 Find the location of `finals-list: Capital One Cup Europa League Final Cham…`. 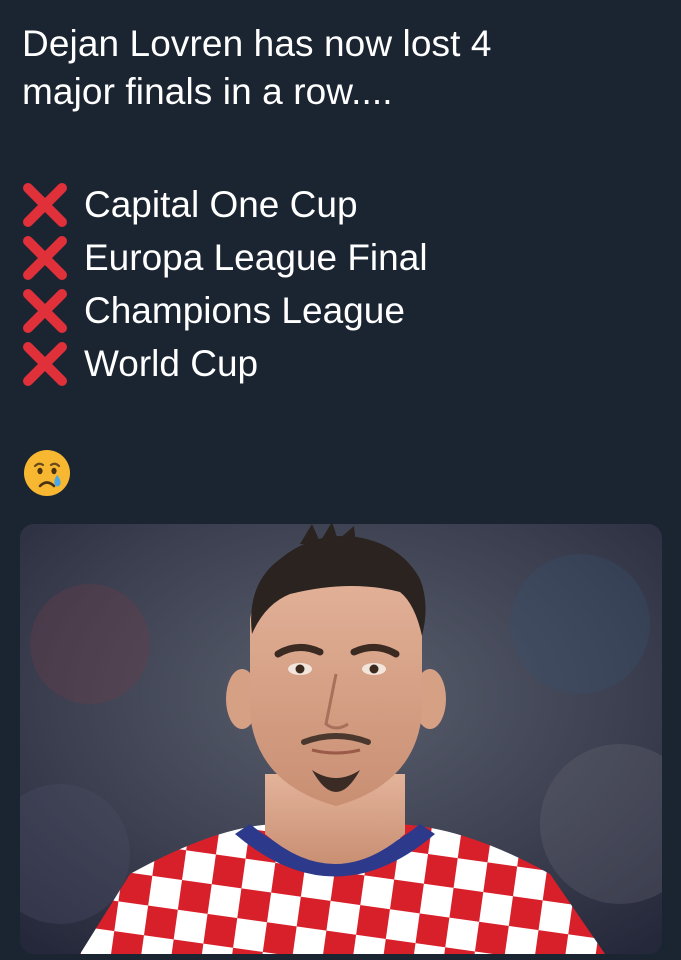

finals-list: Capital One Cup Europa League Final Cham… is located at coordinates (225, 284).